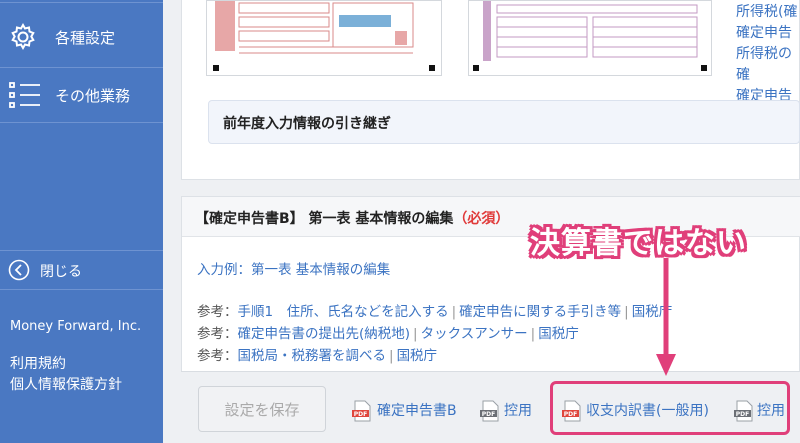 This screenshot has height=443, width=800. Describe the element at coordinates (666, 317) in the screenshot. I see `annotation-arrow-icon` at that location.